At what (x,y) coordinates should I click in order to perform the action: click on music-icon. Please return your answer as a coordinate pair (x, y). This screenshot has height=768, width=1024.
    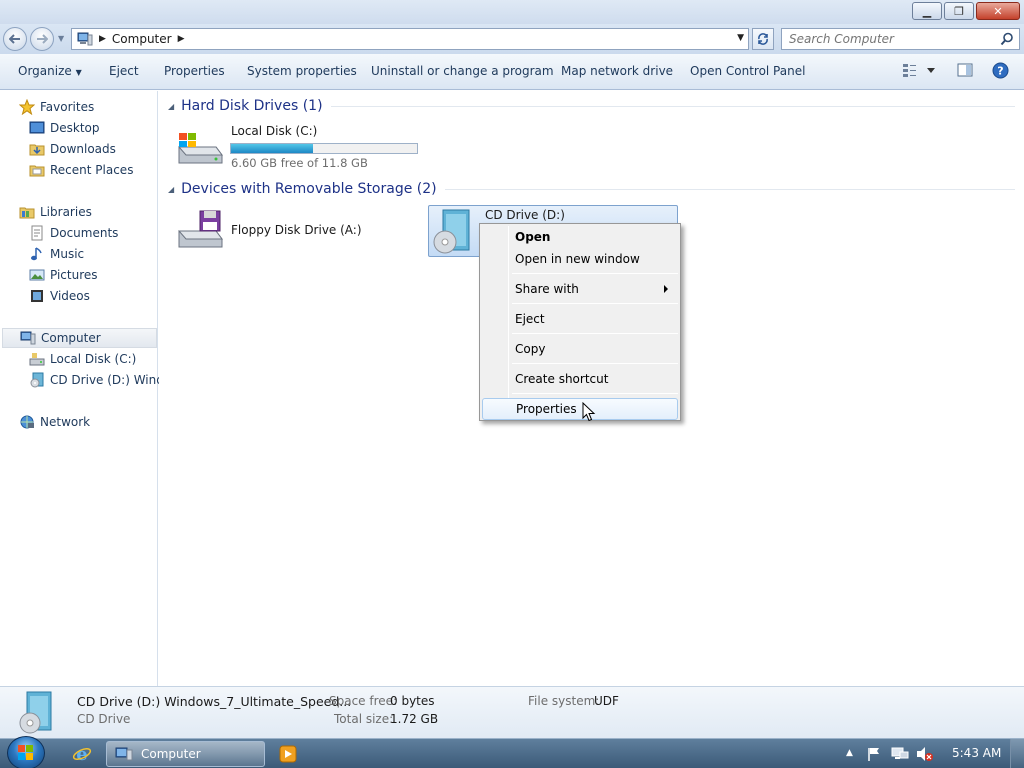
    Looking at the image, I should click on (36, 254).